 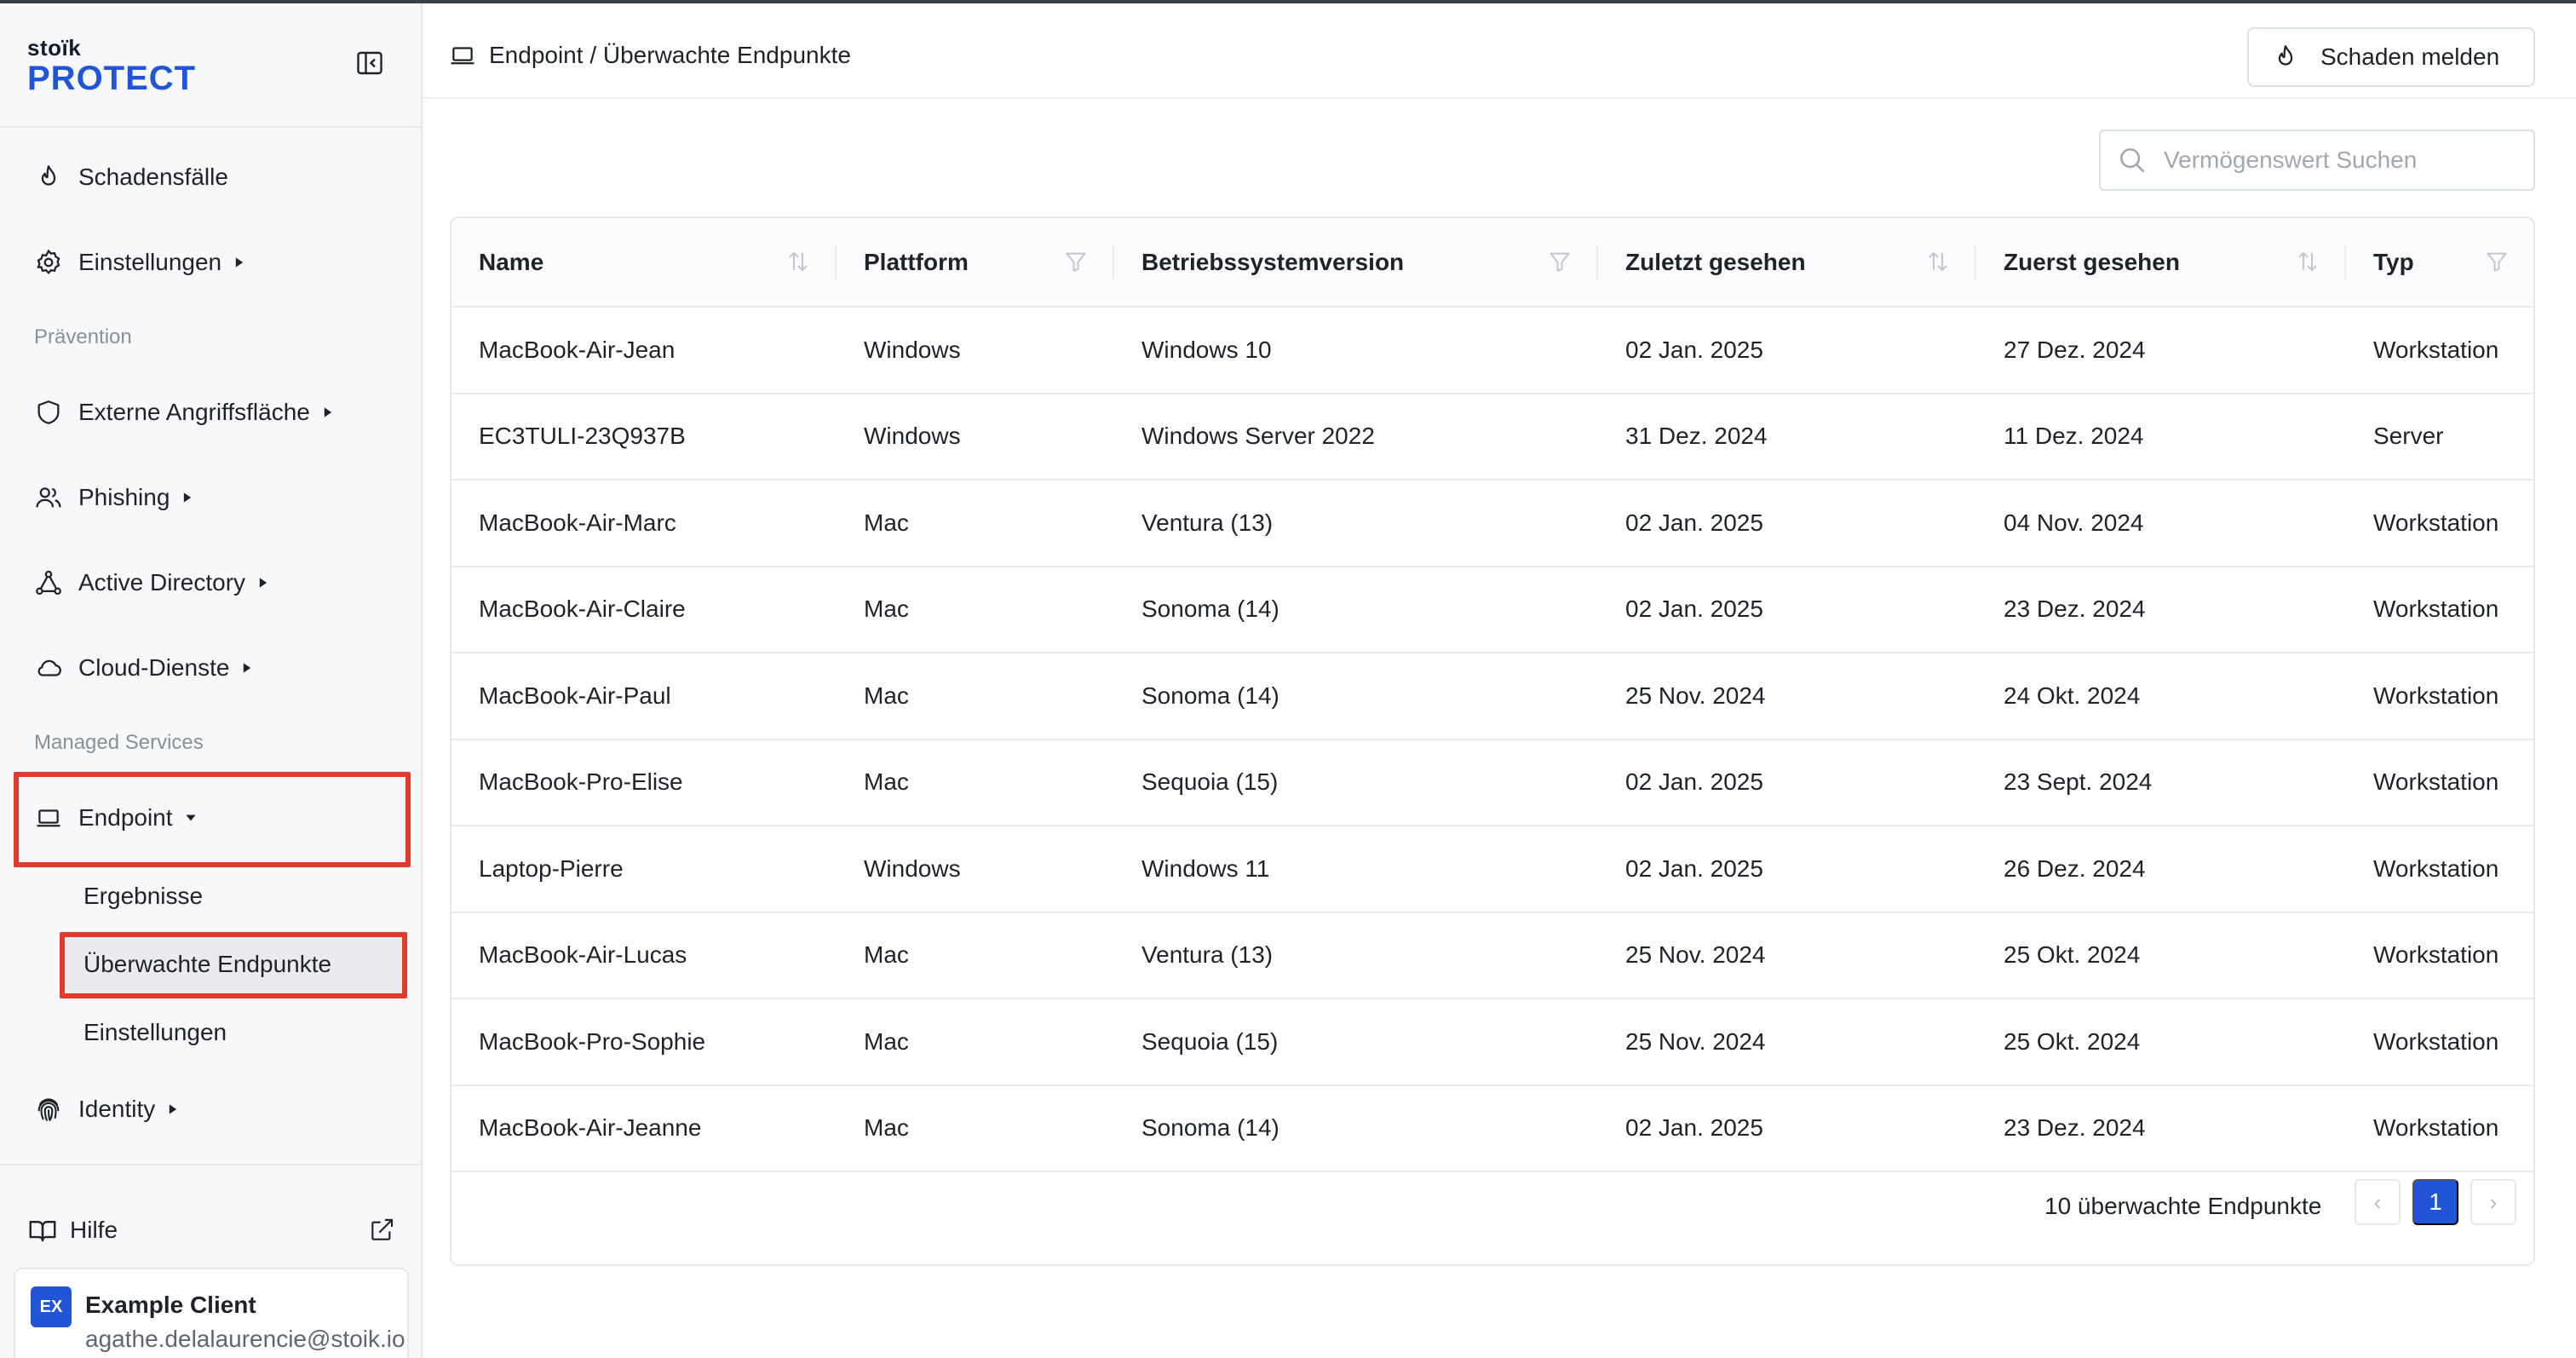 I want to click on asset-search, so click(x=2317, y=160).